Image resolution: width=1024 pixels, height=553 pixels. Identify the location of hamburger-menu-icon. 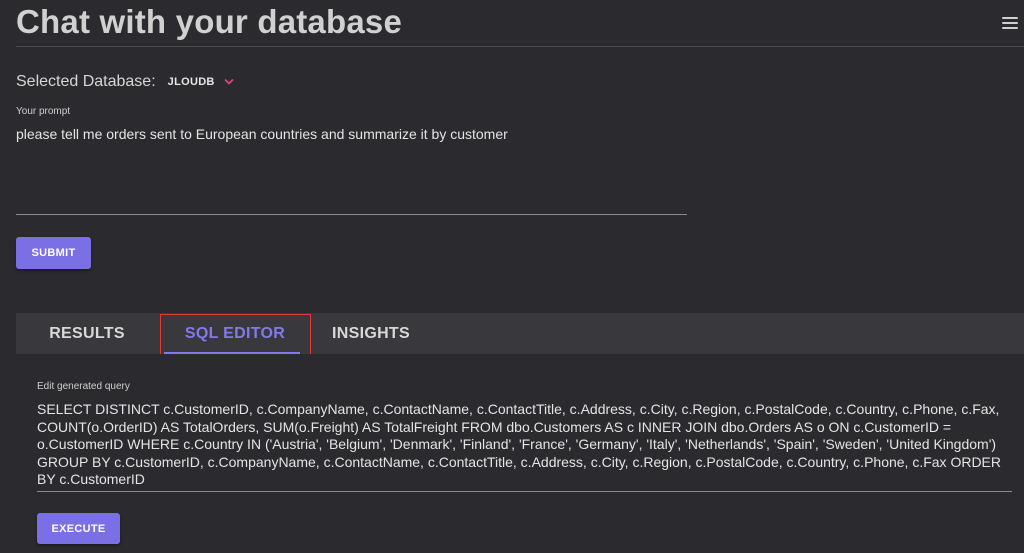
(1010, 23).